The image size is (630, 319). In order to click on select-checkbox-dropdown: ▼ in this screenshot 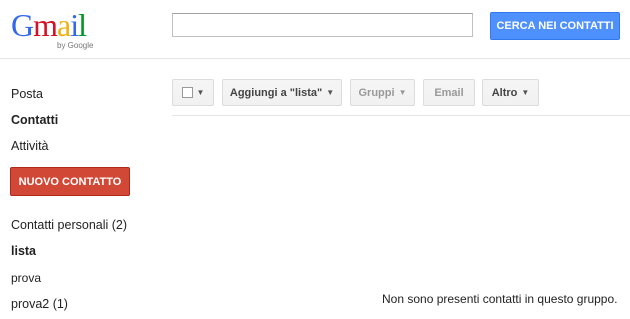, I will do `click(193, 92)`.